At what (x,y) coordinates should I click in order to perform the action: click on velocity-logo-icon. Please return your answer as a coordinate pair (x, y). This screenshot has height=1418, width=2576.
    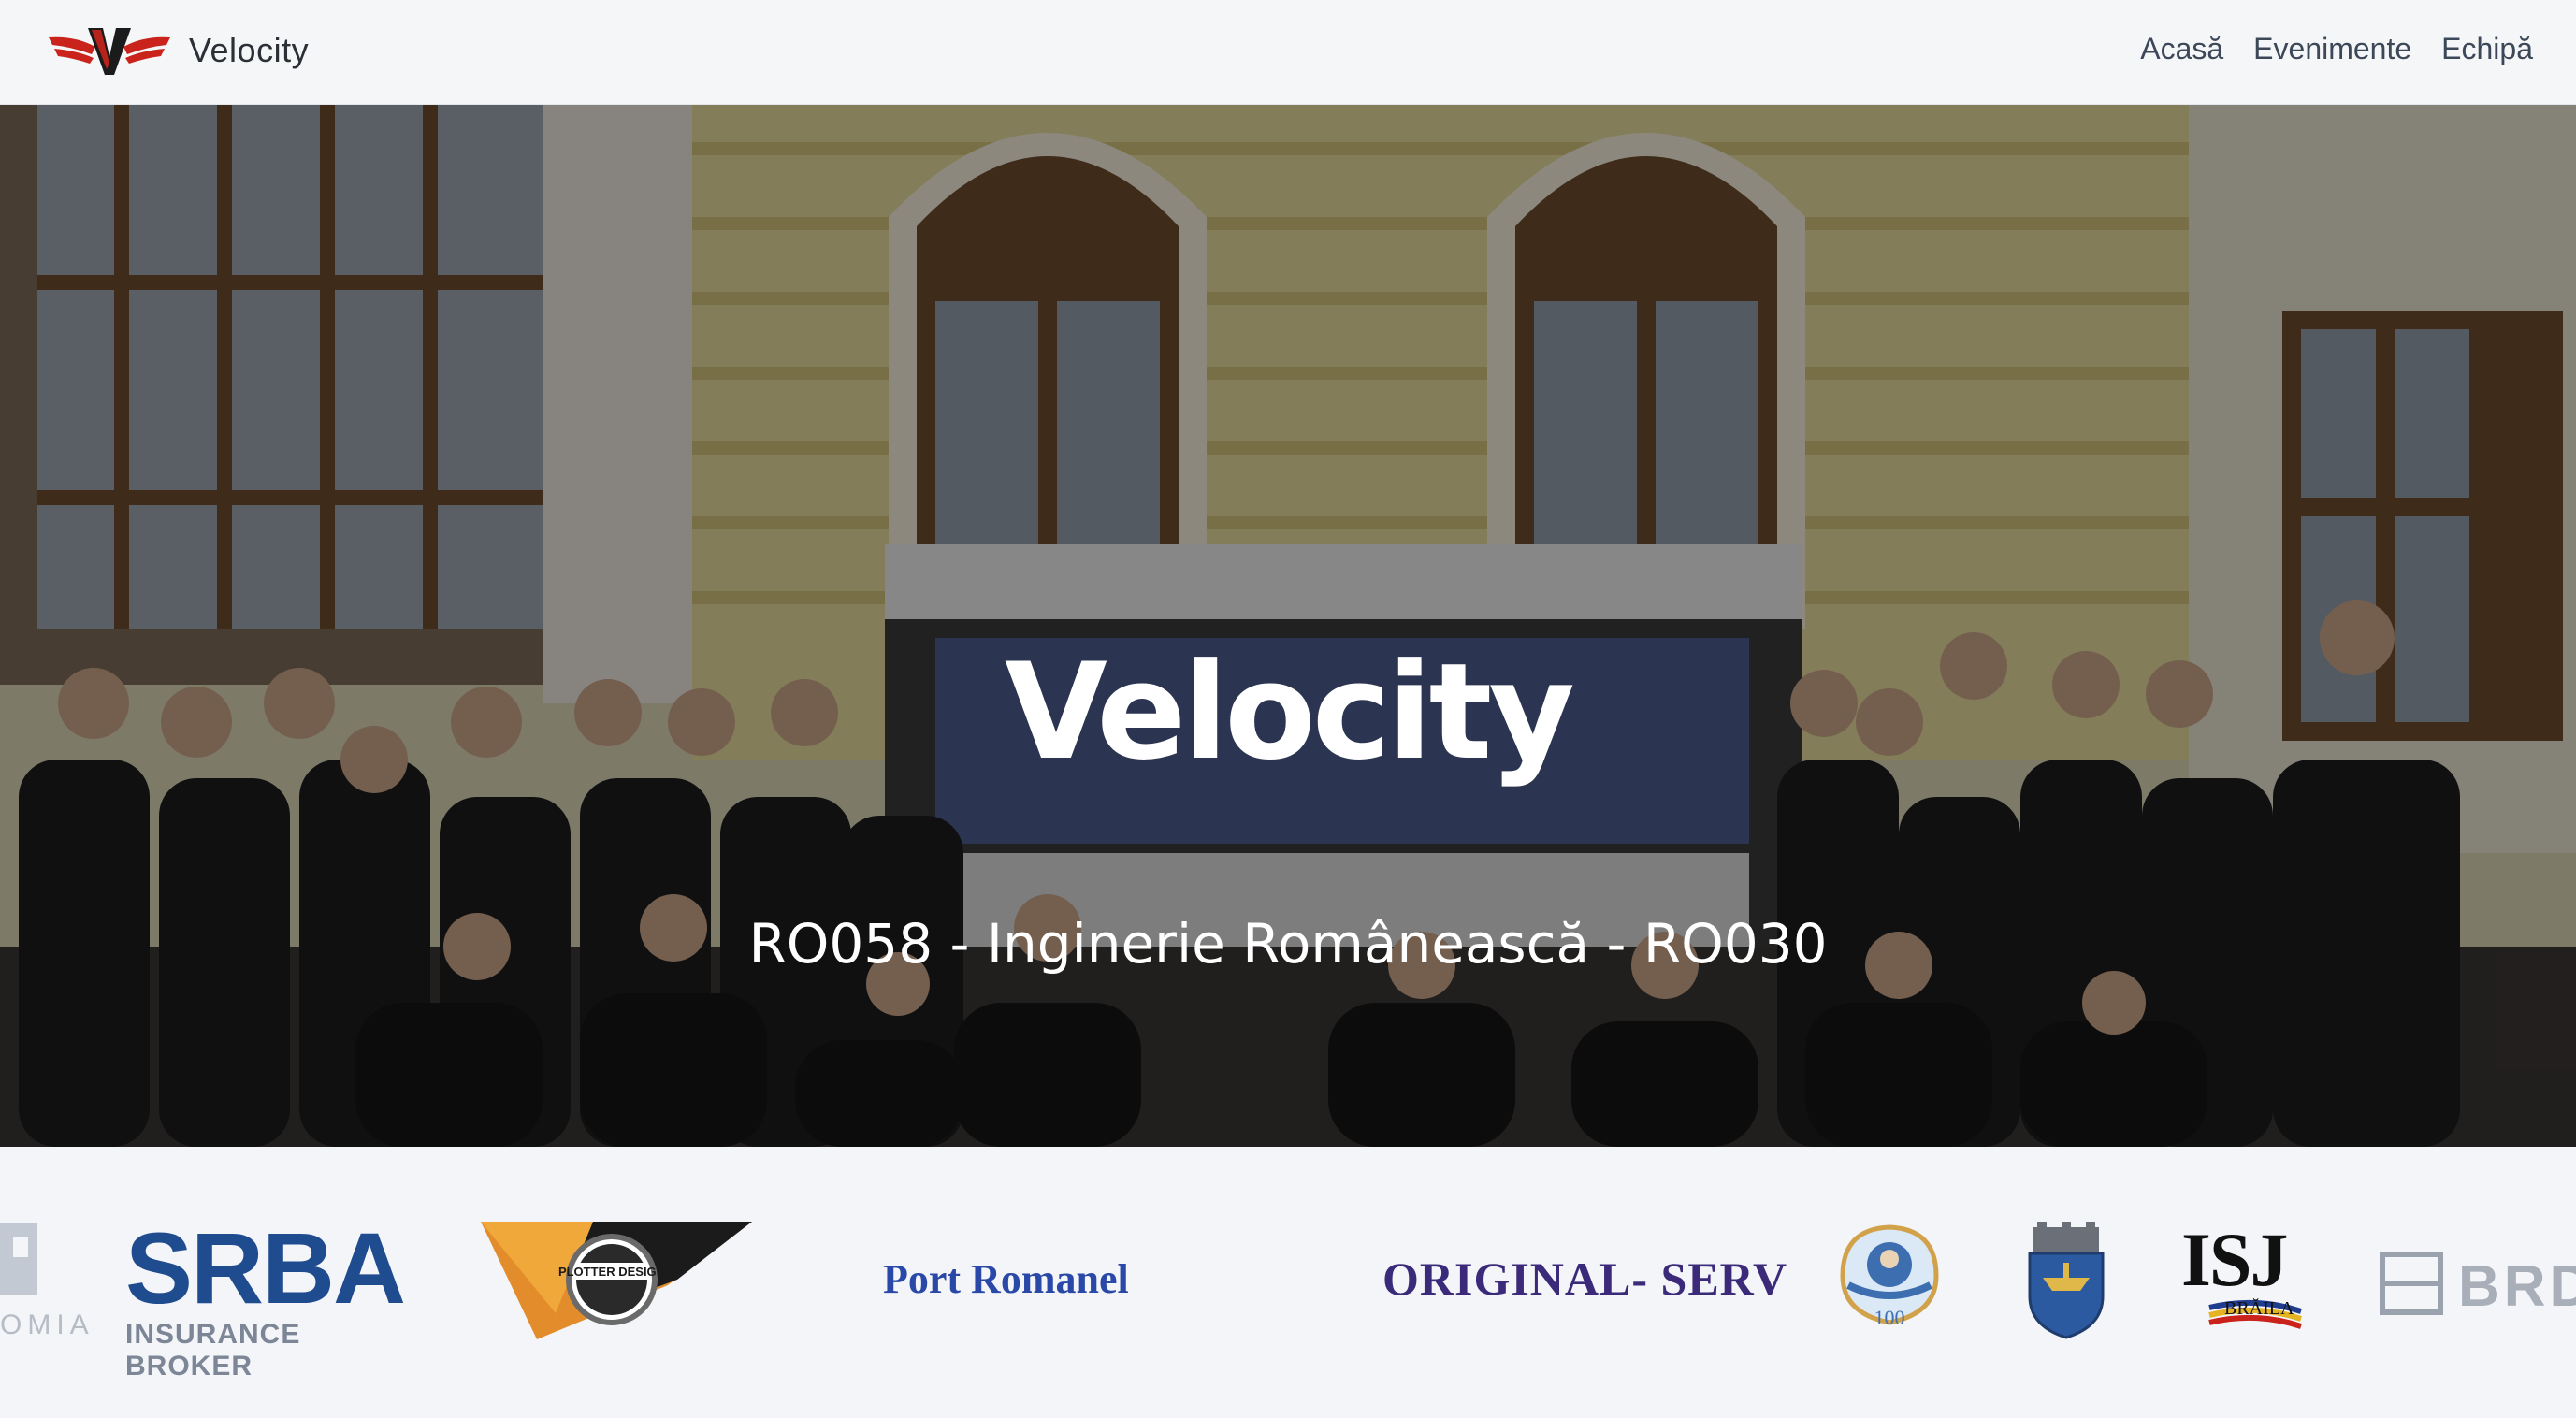
    Looking at the image, I should click on (109, 51).